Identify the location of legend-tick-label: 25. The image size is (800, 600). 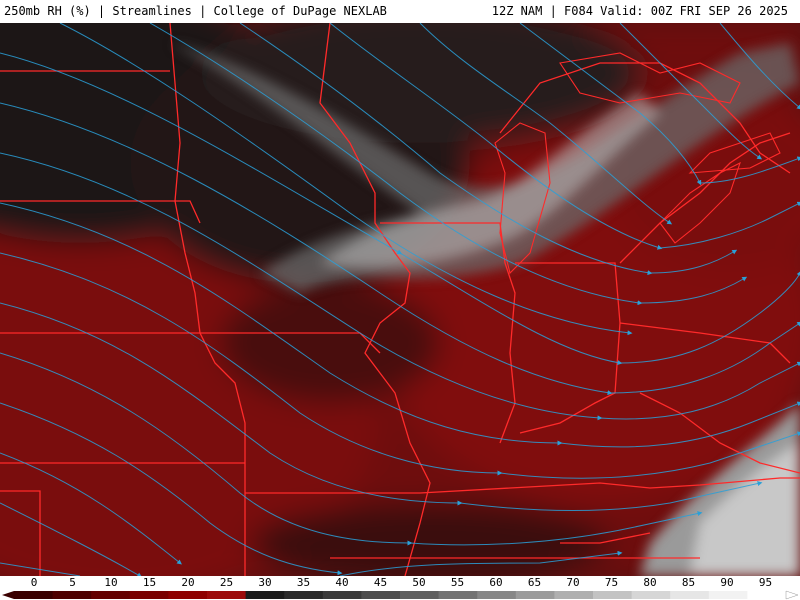
(226, 582).